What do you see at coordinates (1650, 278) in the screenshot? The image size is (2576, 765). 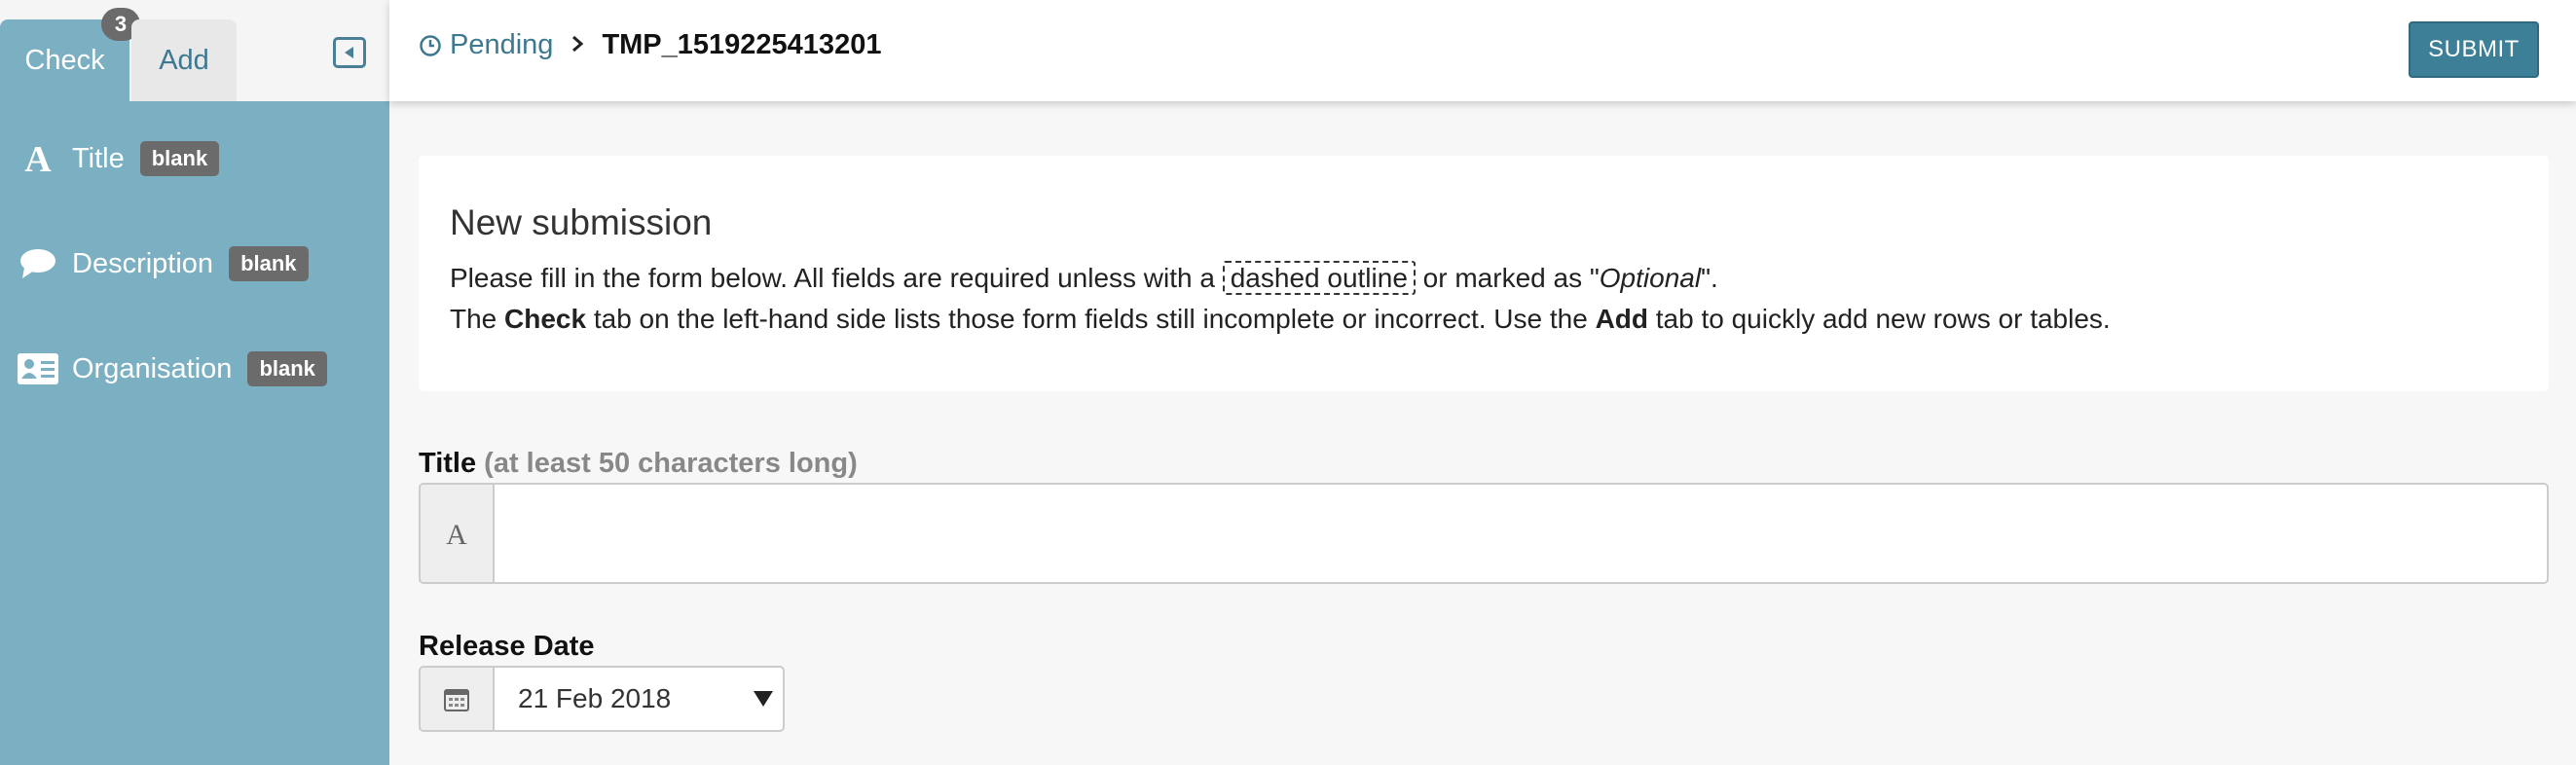 I see `optional-example: Optional` at bounding box center [1650, 278].